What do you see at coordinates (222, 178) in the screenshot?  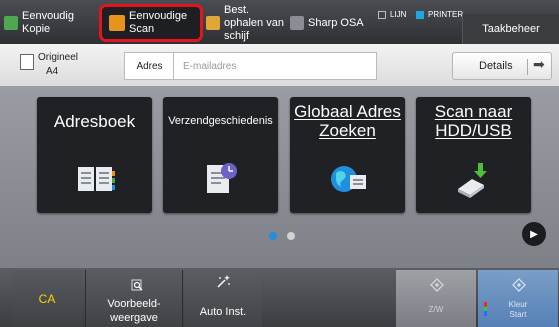 I see `send-history-icon` at bounding box center [222, 178].